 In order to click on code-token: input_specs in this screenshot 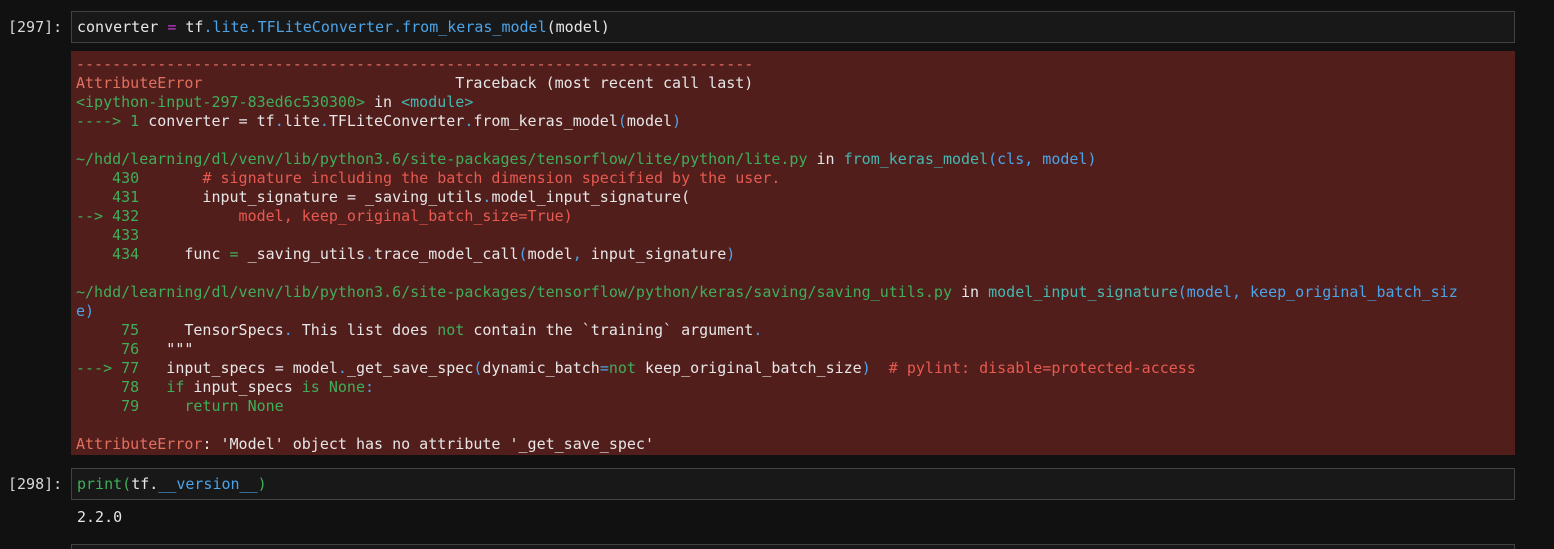, I will do `click(243, 387)`.